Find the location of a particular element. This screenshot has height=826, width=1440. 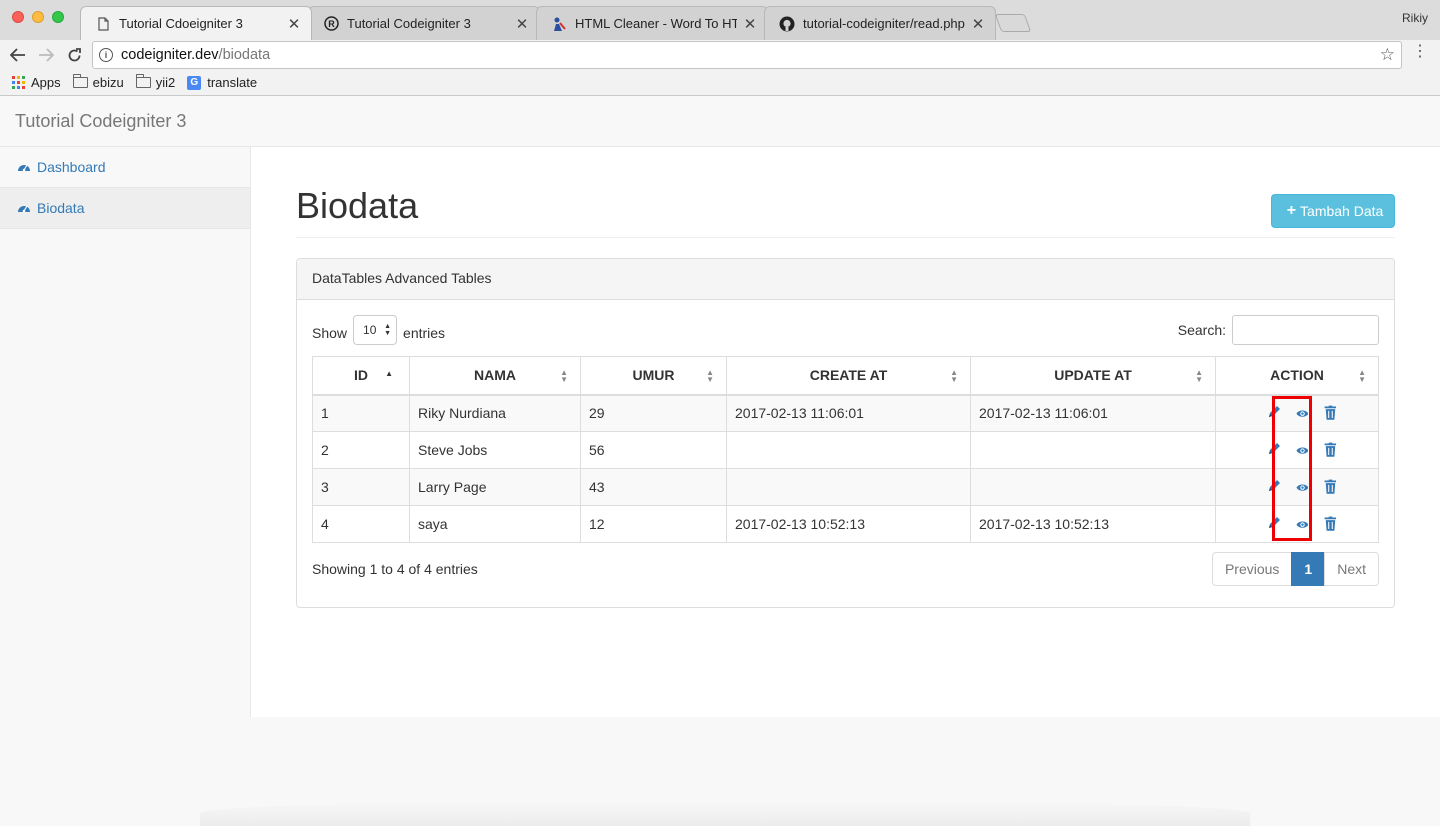

cell-id: 3 is located at coordinates (361, 487).